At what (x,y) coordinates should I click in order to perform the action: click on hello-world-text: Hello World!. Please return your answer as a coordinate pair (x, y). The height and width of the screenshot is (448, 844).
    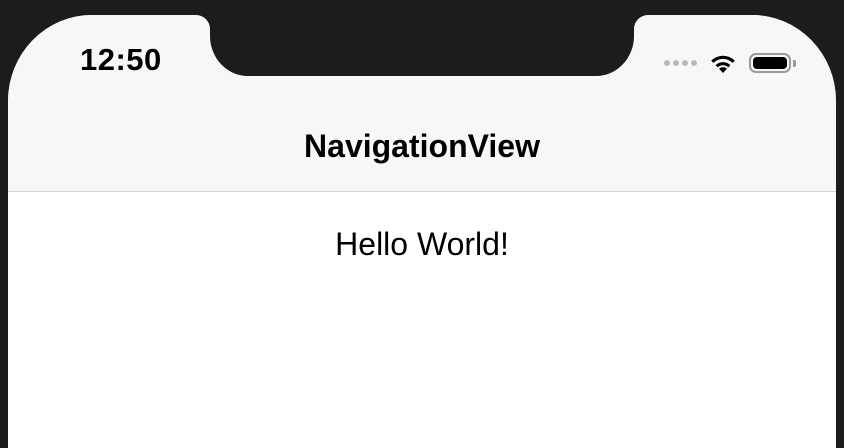
    Looking at the image, I should click on (422, 244).